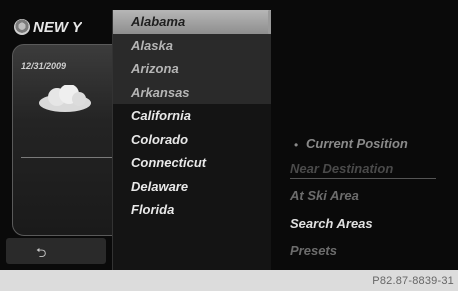 Image resolution: width=458 pixels, height=291 pixels. Describe the element at coordinates (269, 22) in the screenshot. I see `list-scrollbar` at that location.